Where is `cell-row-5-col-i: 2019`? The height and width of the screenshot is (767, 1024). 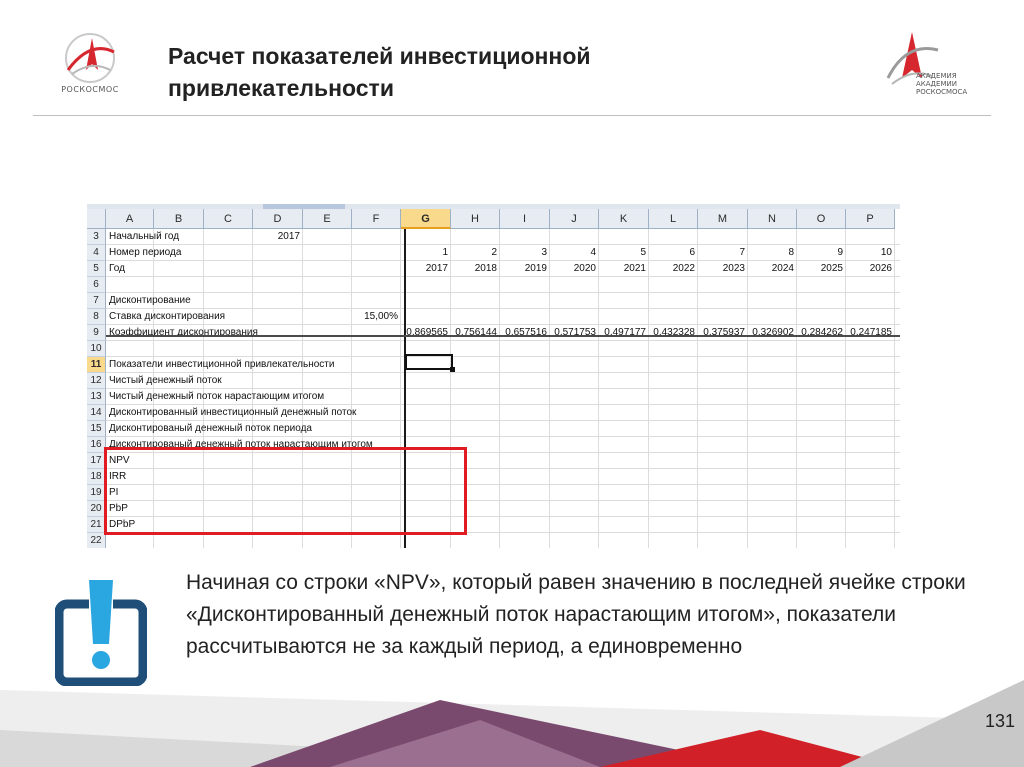
cell-row-5-col-i: 2019 is located at coordinates (523, 269).